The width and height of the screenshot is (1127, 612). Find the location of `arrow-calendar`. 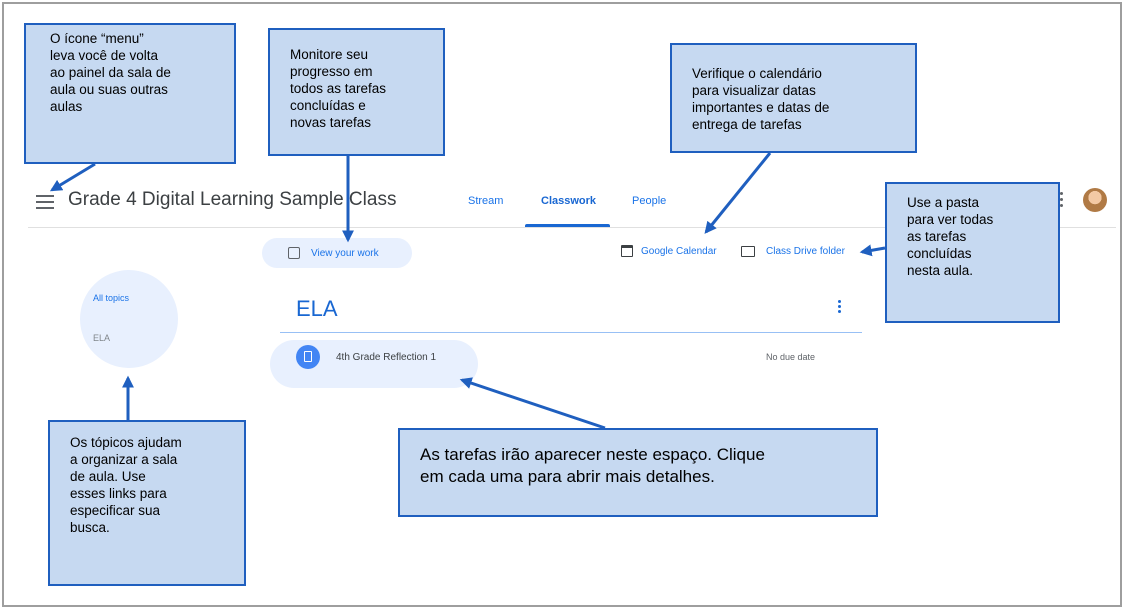

arrow-calendar is located at coordinates (738, 193).